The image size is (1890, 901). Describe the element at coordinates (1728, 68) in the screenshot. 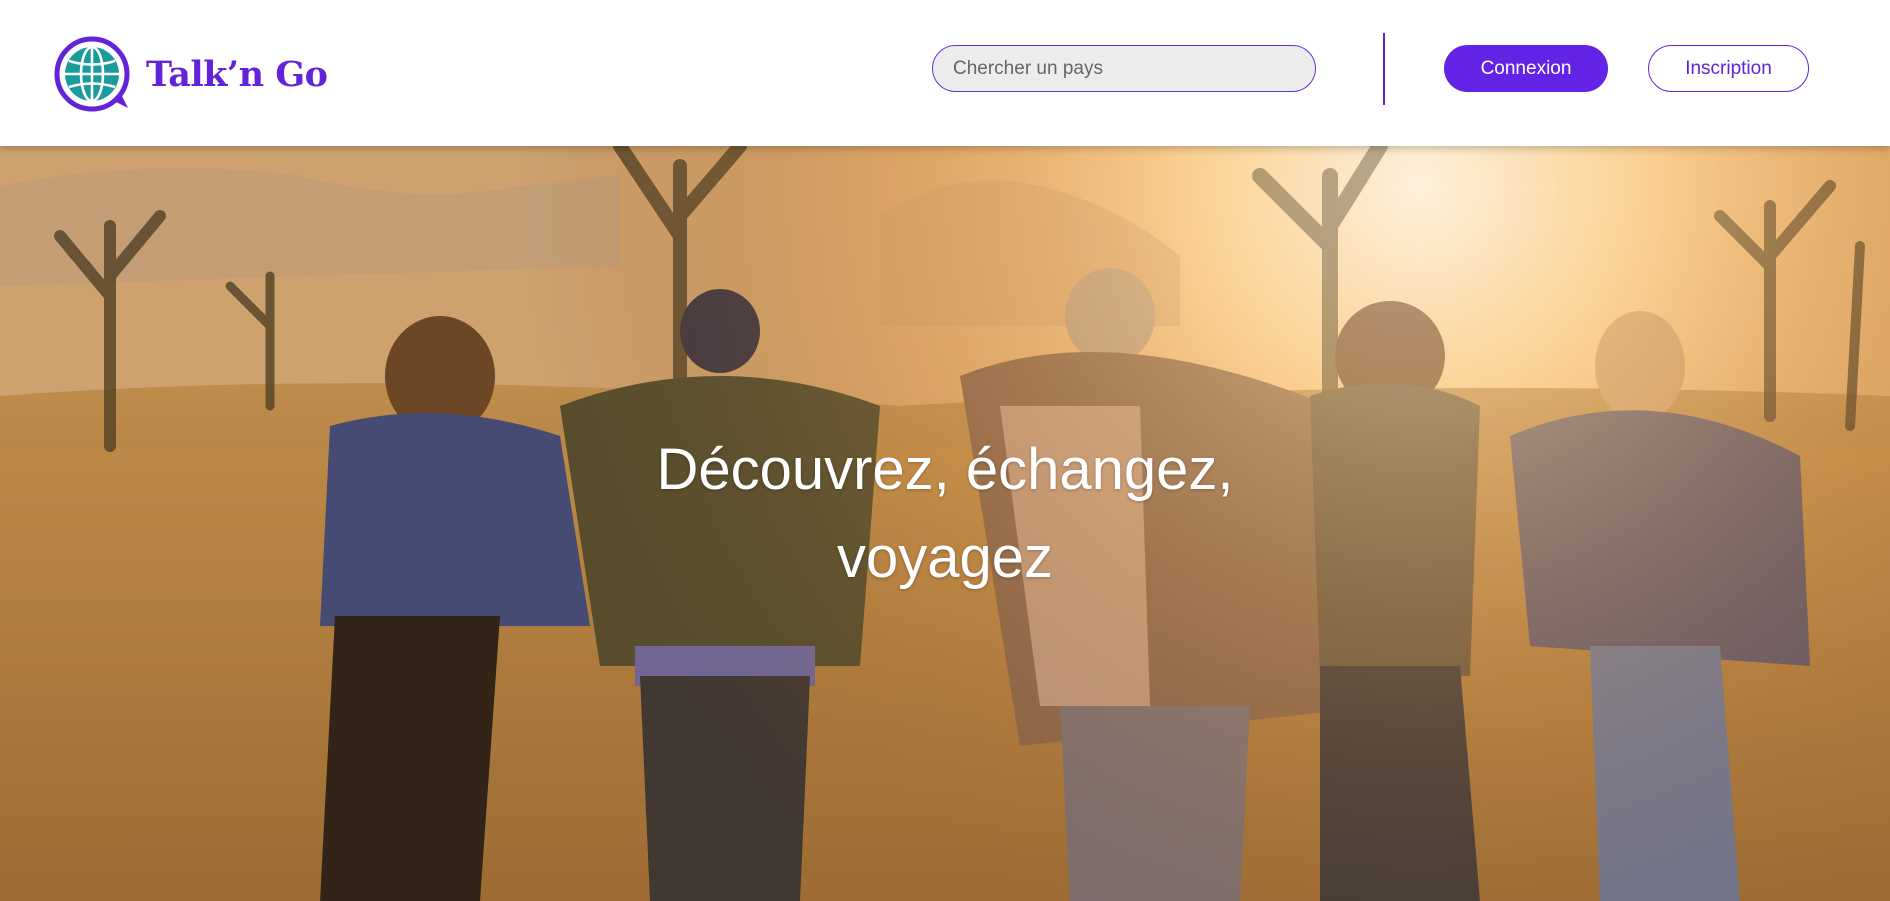

I see `signup-button: Inscription` at that location.